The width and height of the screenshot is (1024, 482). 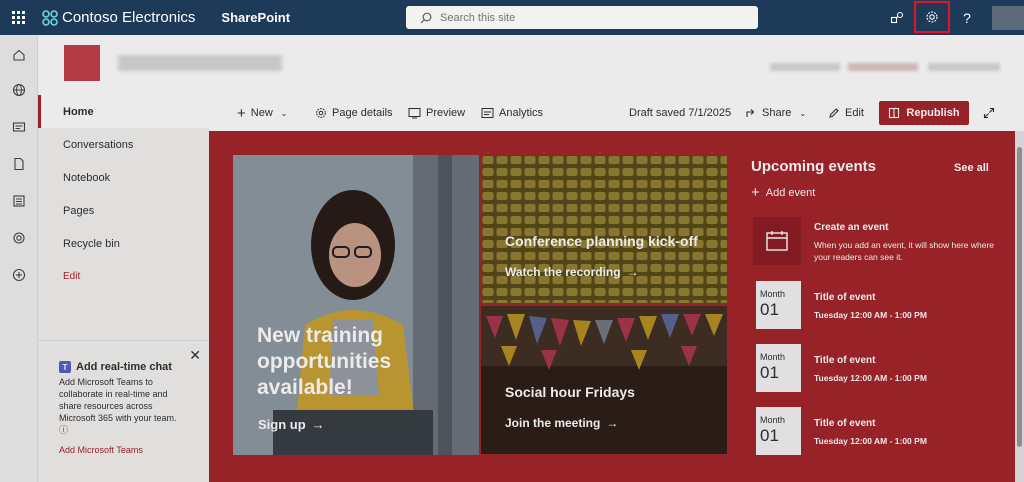 What do you see at coordinates (127, 450) in the screenshot?
I see `add-teams-link: Add Microsoft Teams` at bounding box center [127, 450].